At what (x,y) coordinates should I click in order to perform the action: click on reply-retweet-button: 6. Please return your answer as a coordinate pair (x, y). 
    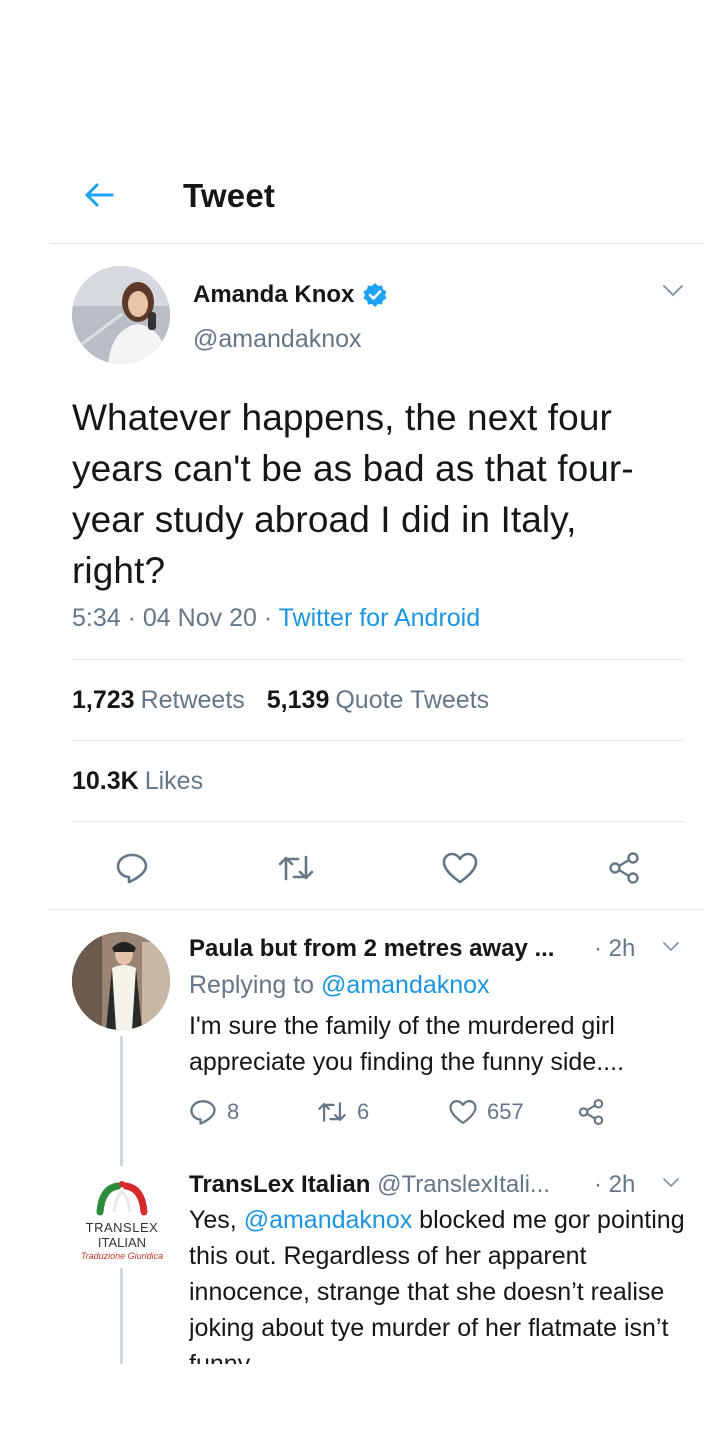
    Looking at the image, I should click on (383, 1112).